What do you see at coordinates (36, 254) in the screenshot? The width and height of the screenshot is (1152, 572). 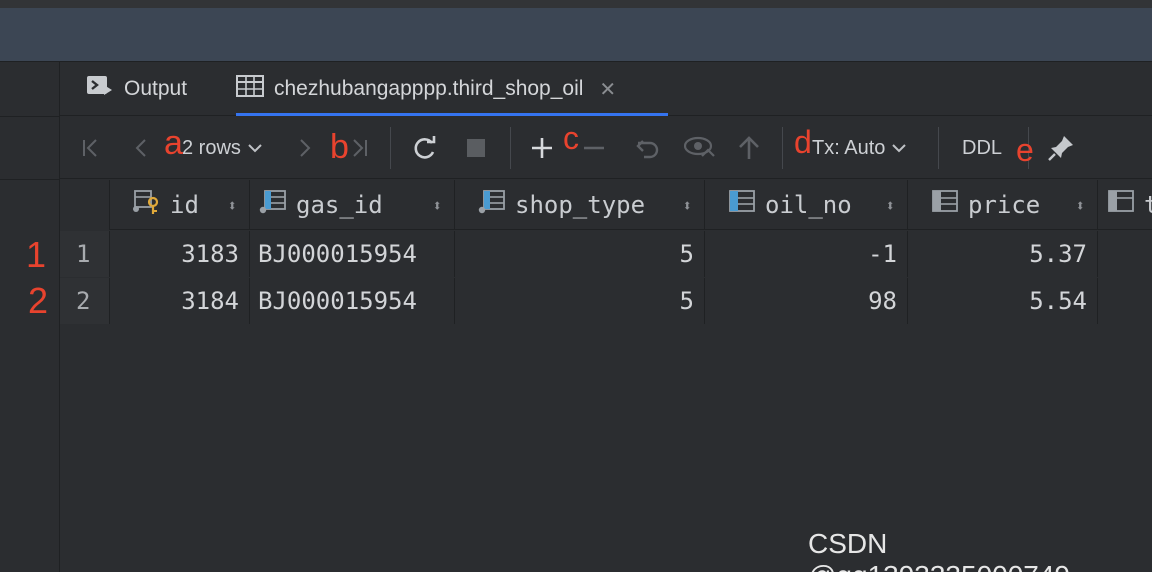 I see `annotation-row-1: 1` at bounding box center [36, 254].